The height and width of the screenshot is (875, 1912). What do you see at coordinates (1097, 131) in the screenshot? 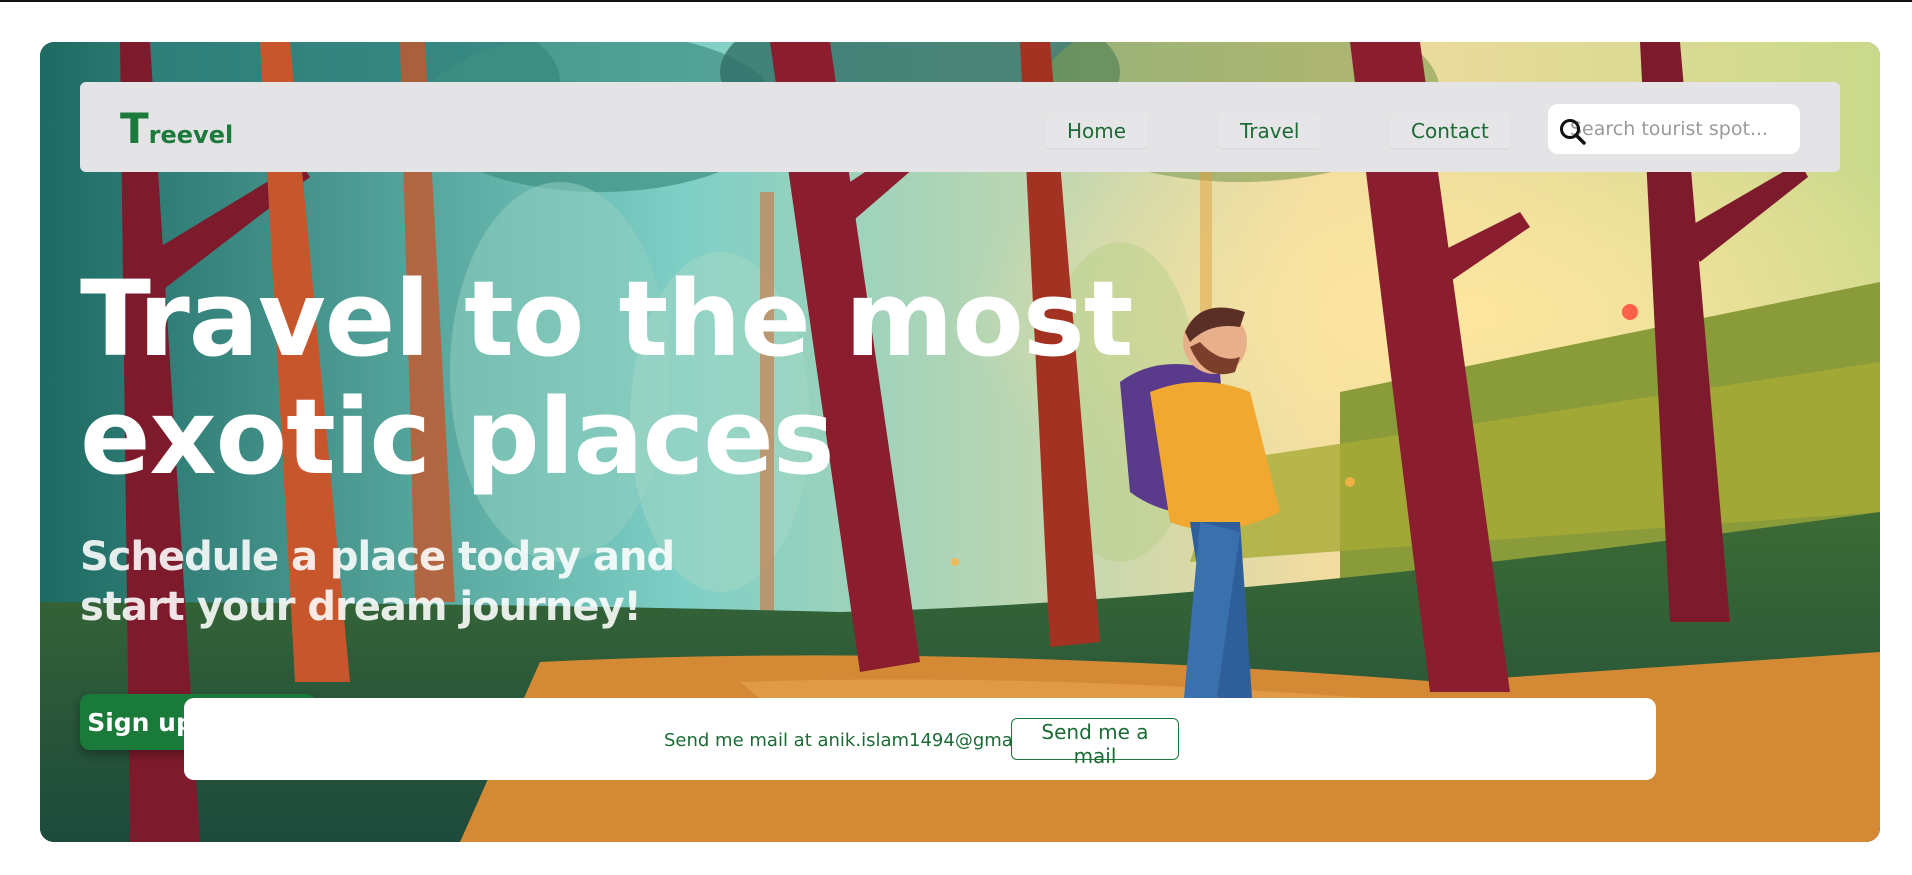
I see `nav-home: Home` at bounding box center [1097, 131].